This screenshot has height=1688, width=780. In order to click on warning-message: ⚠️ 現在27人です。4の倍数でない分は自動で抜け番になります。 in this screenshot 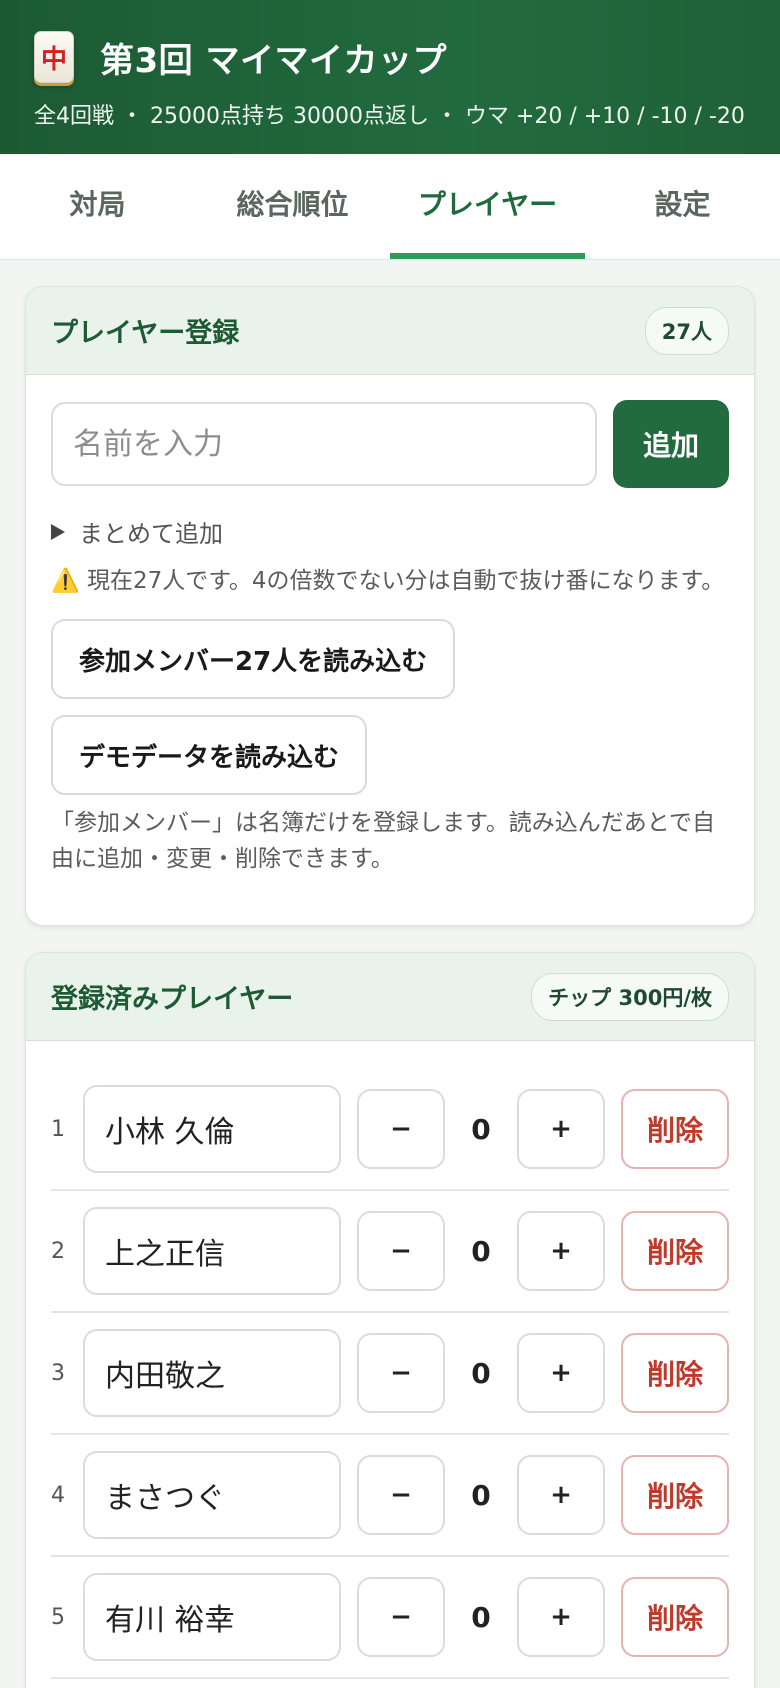, I will do `click(390, 581)`.